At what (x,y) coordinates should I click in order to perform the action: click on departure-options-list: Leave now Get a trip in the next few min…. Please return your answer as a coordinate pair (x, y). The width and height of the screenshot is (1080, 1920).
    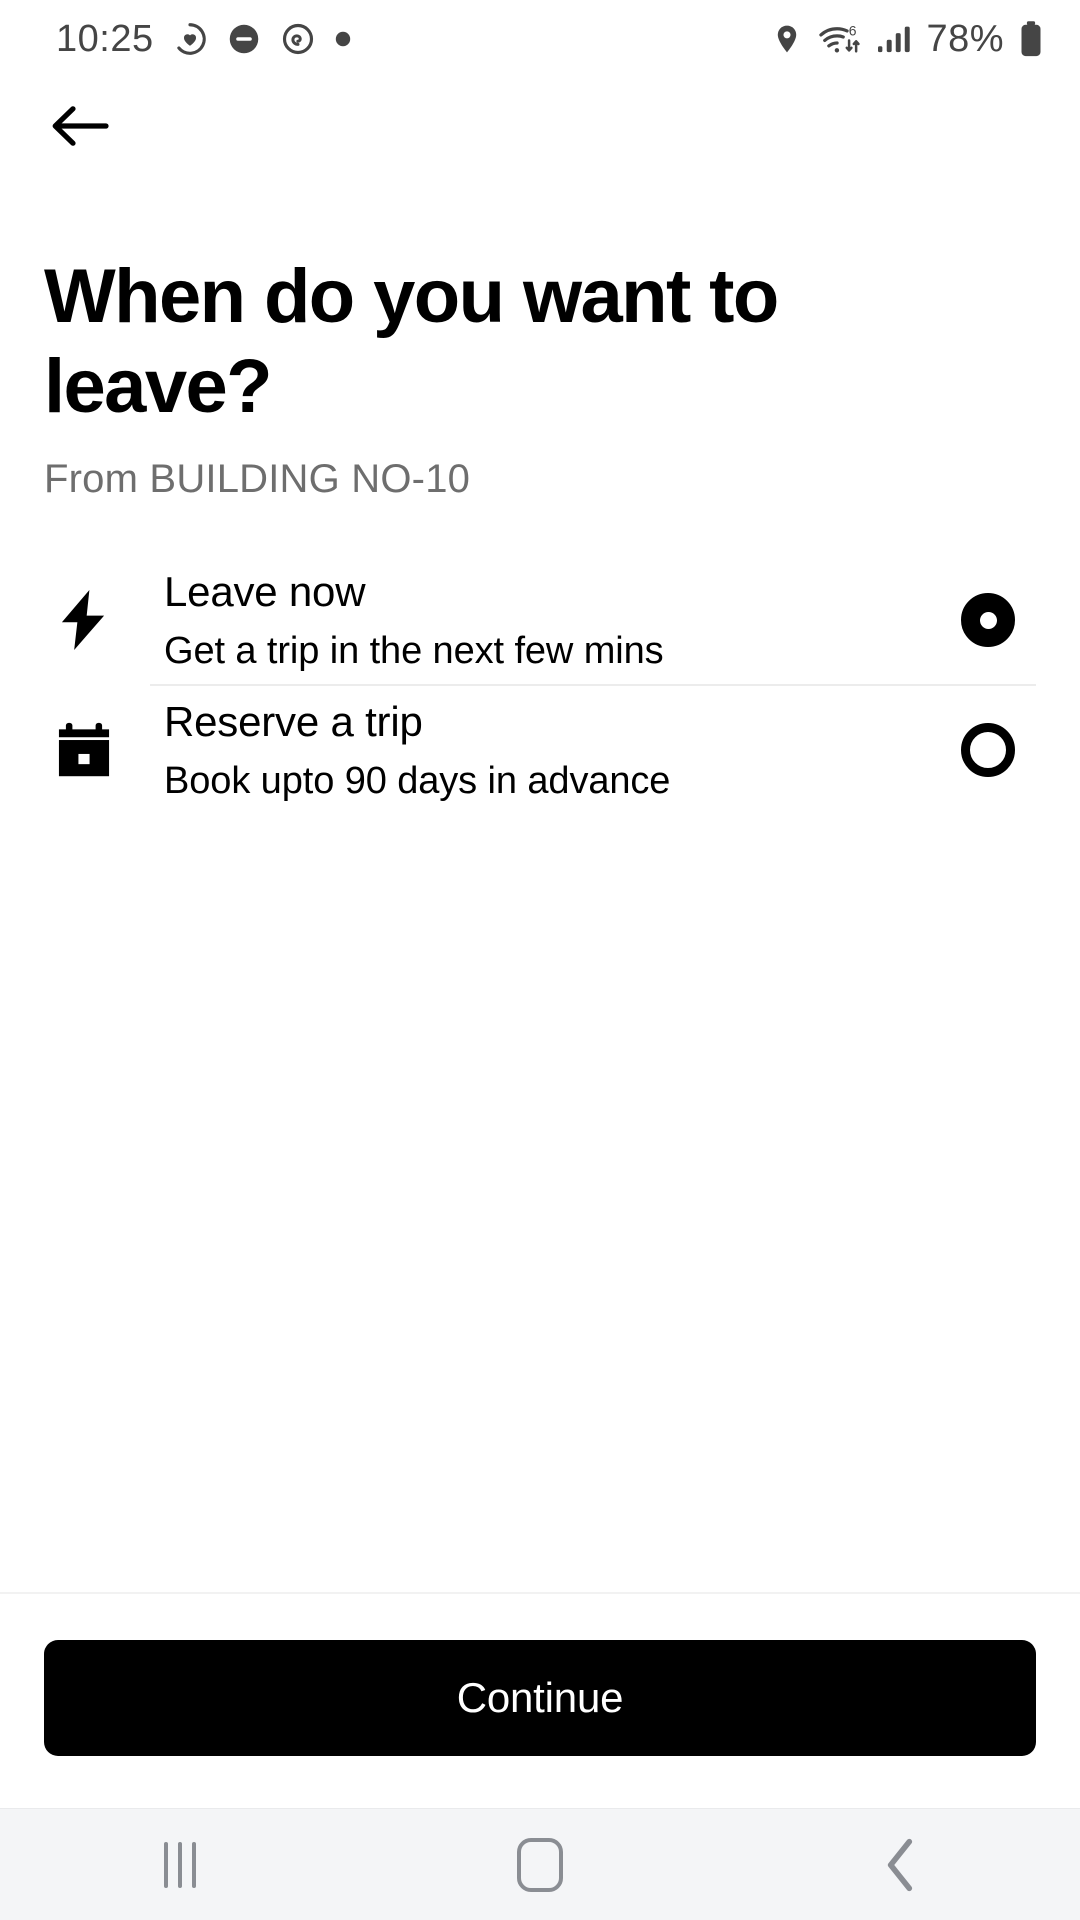
    Looking at the image, I should click on (540, 685).